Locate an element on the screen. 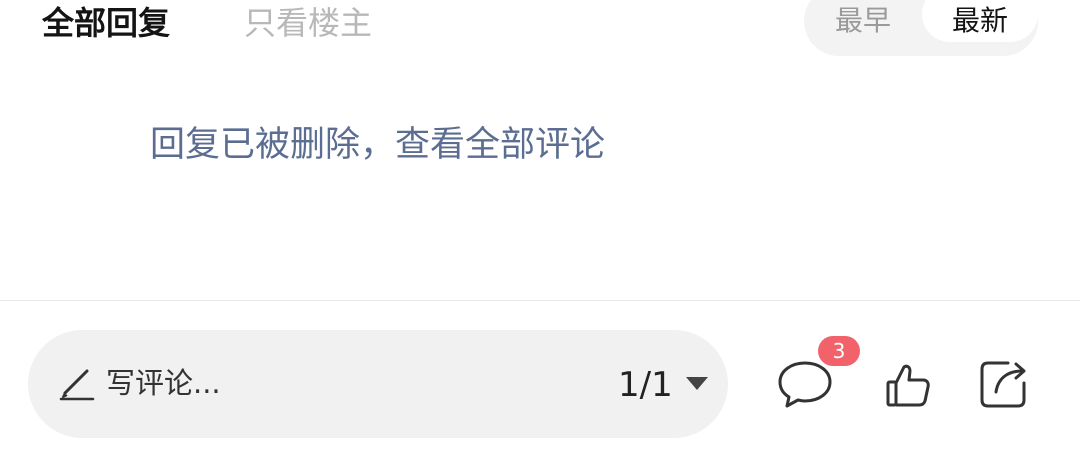  sort-toggle: 最早 最新 is located at coordinates (921, 28).